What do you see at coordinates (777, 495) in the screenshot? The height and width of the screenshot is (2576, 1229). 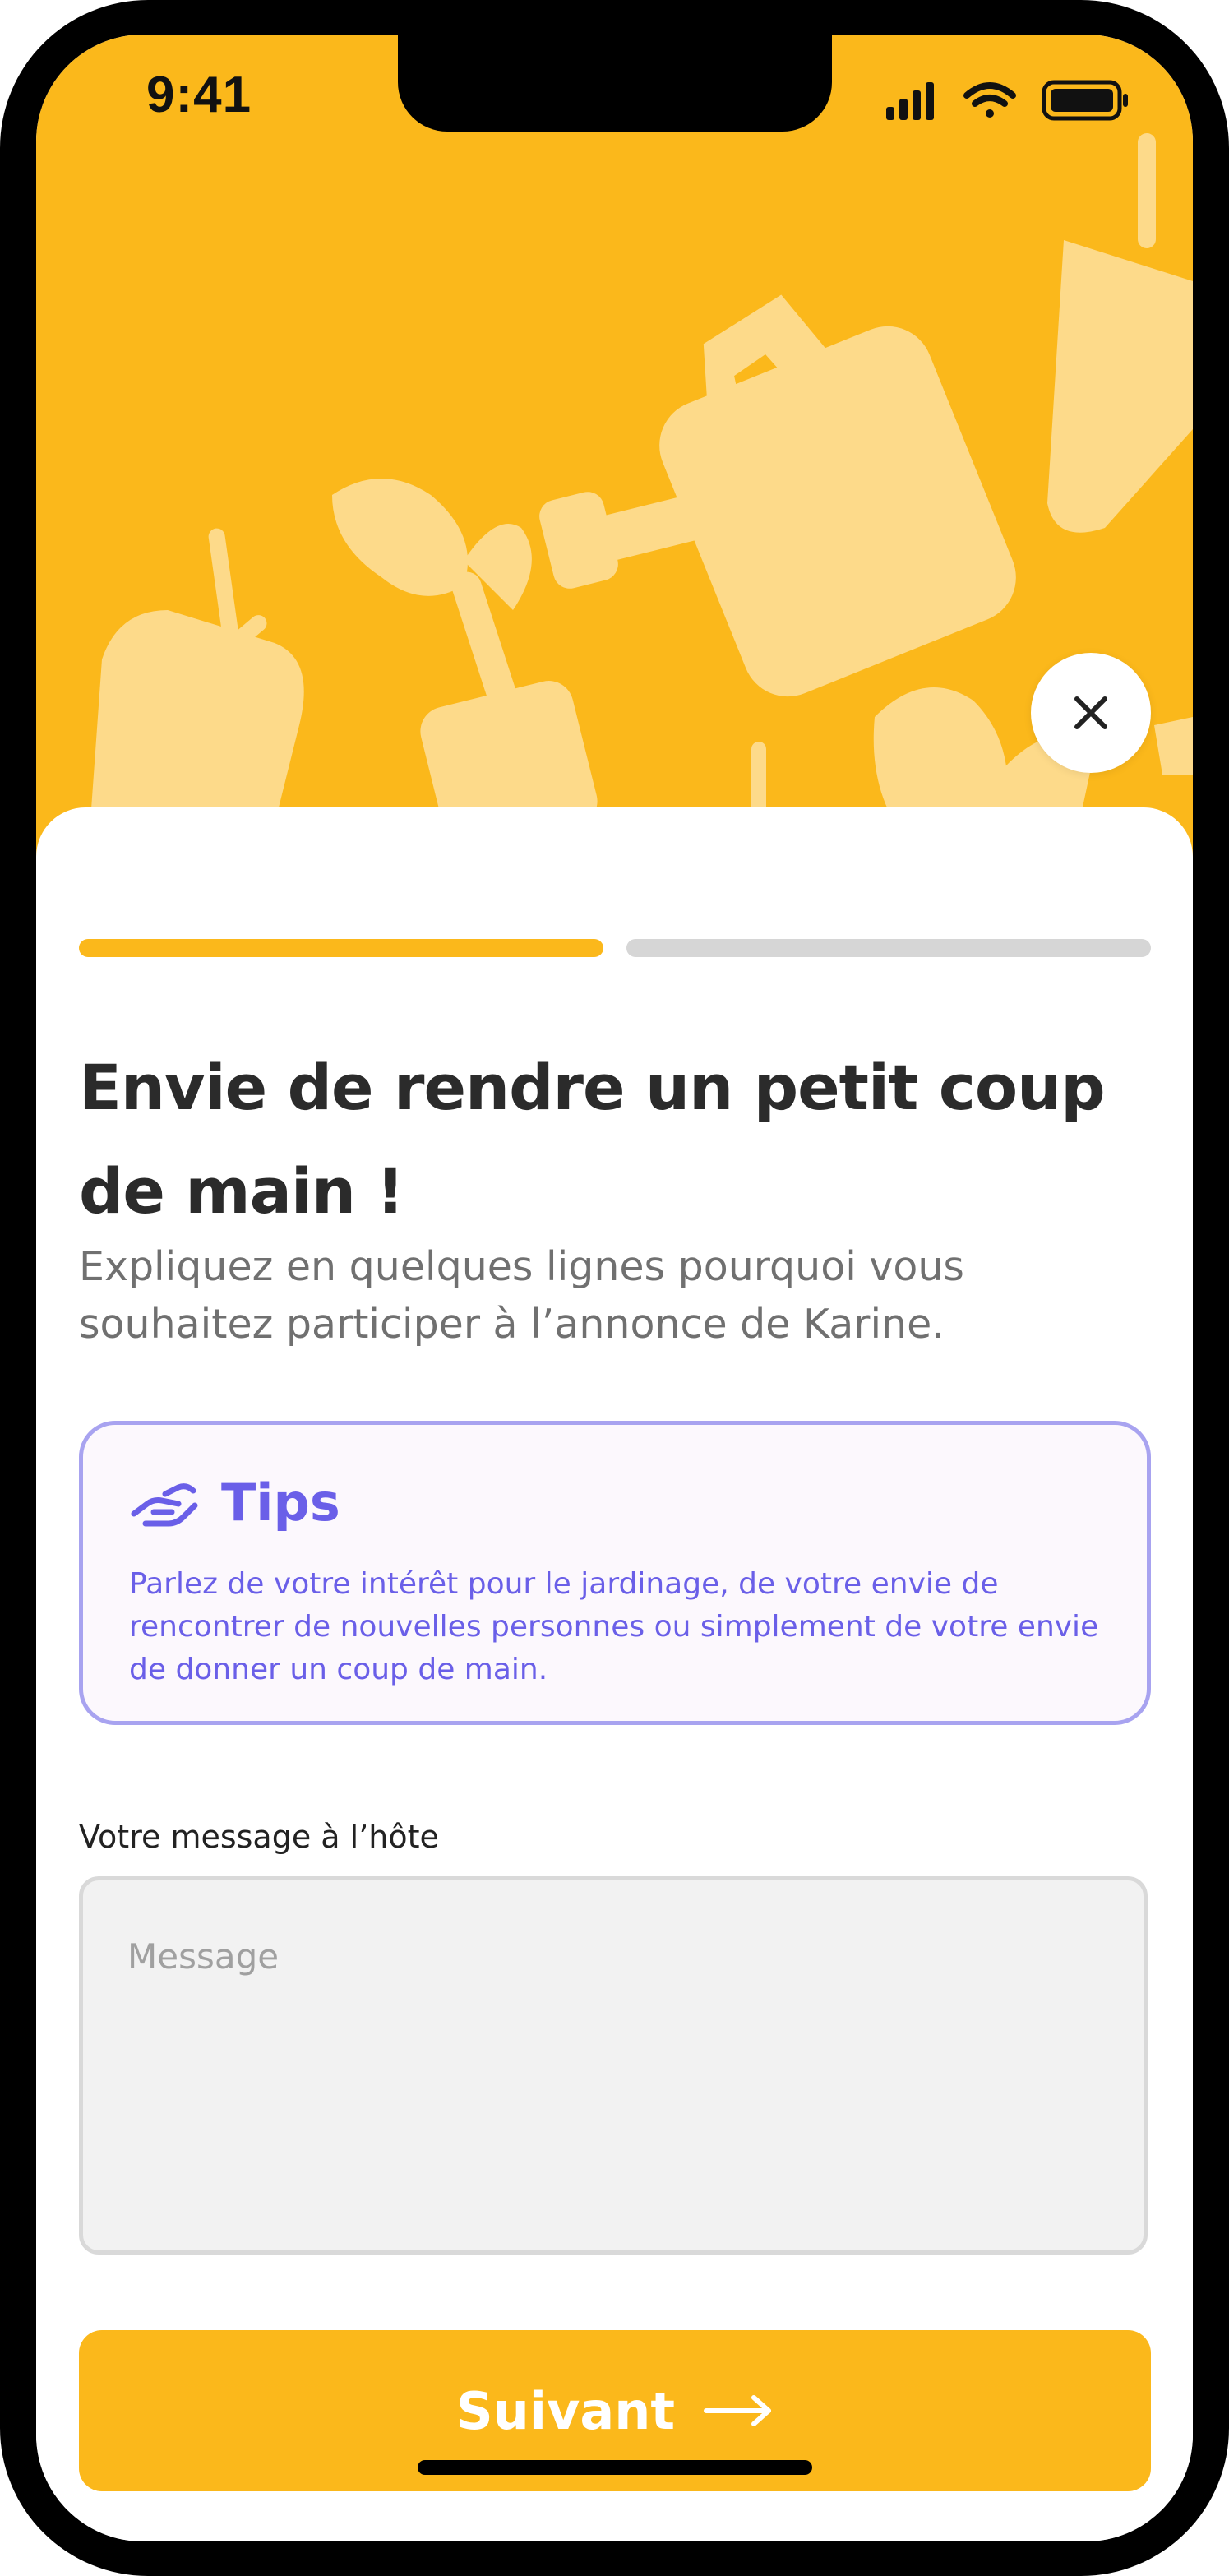 I see `watering-can-illustration` at bounding box center [777, 495].